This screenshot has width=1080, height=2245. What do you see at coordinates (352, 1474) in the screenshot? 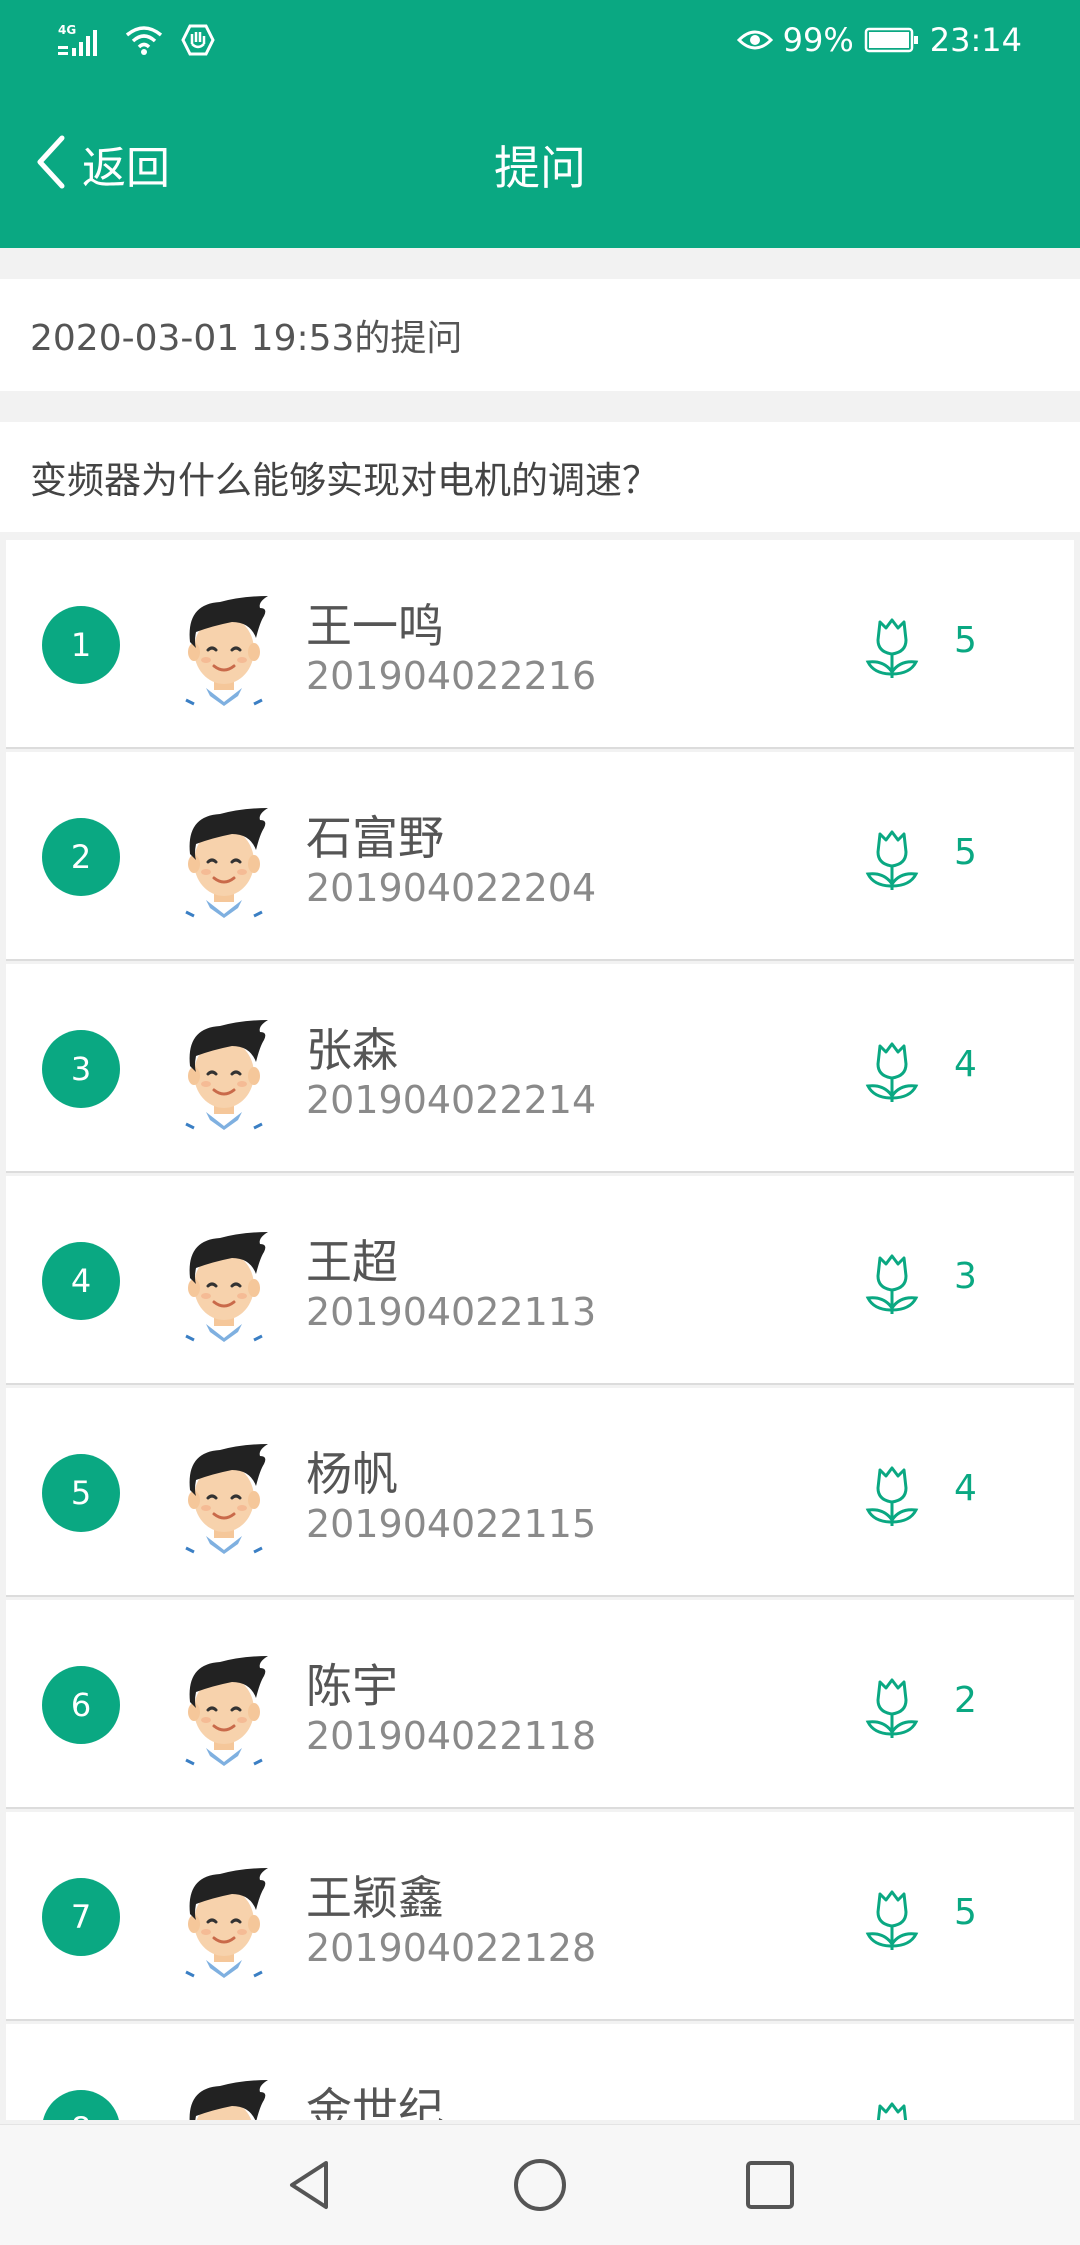
I see `student-name: 杨帆` at bounding box center [352, 1474].